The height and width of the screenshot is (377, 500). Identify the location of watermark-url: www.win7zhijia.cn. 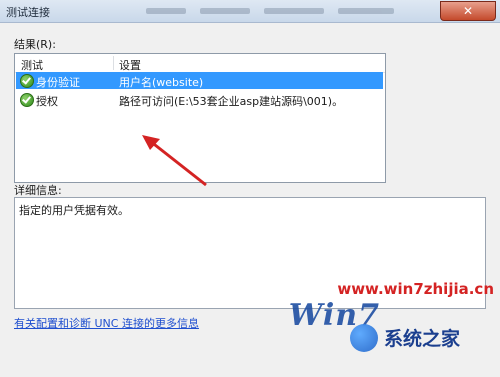
(415, 289).